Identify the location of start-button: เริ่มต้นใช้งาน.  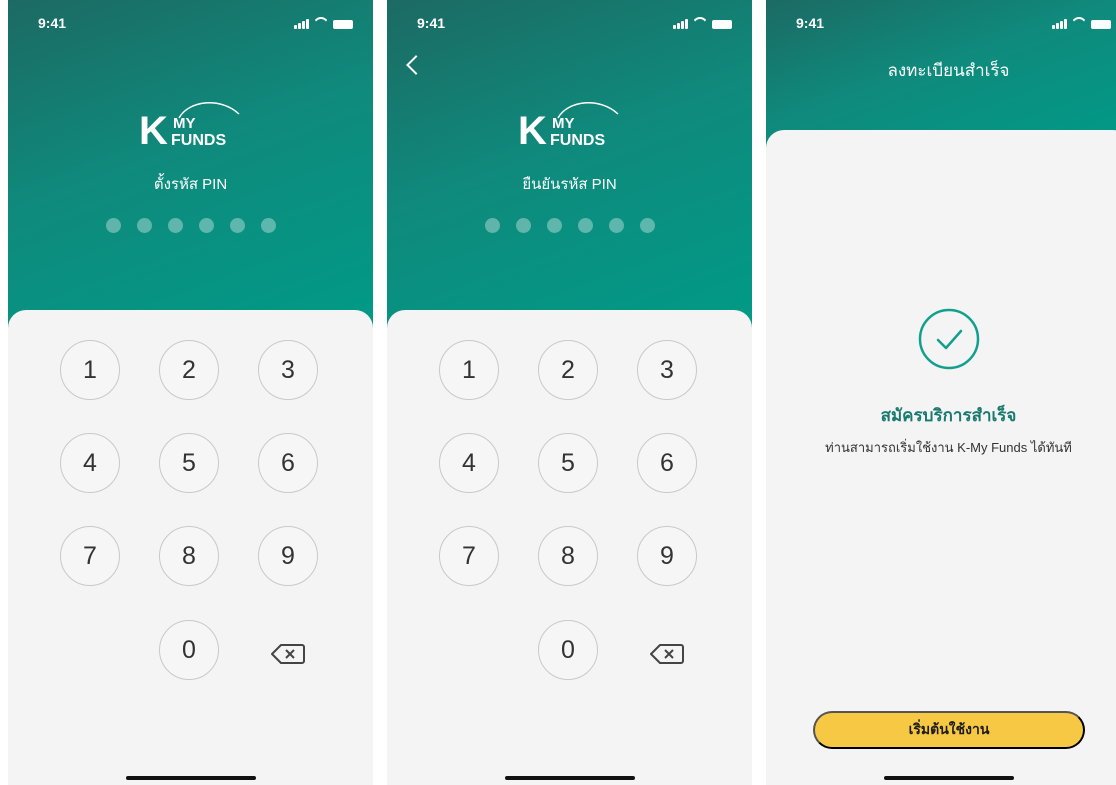
(949, 730).